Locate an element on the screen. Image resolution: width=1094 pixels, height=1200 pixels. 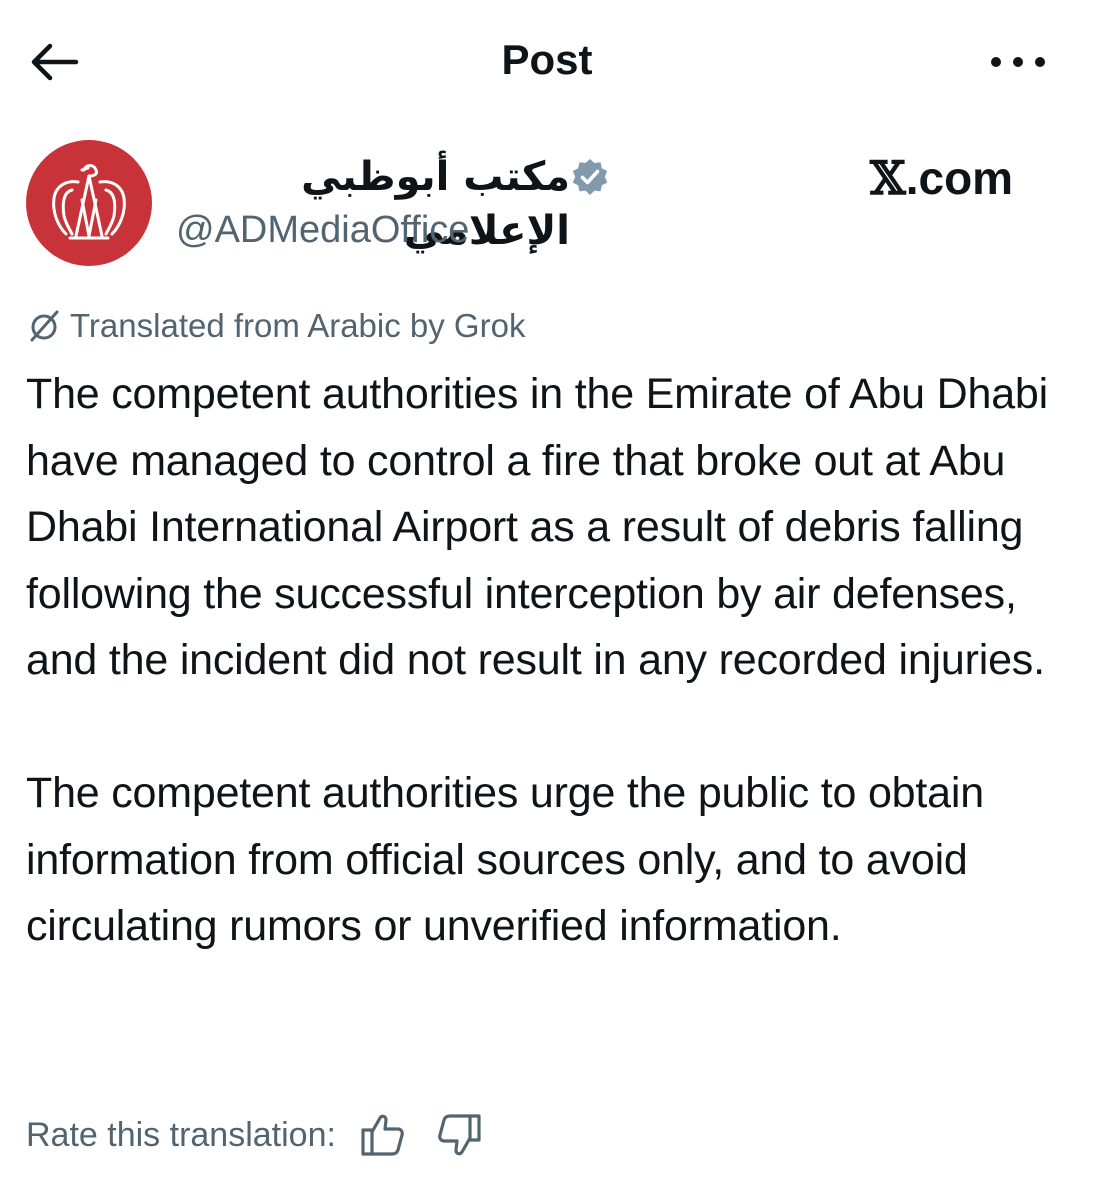
brand-domain: .com is located at coordinates (959, 178).